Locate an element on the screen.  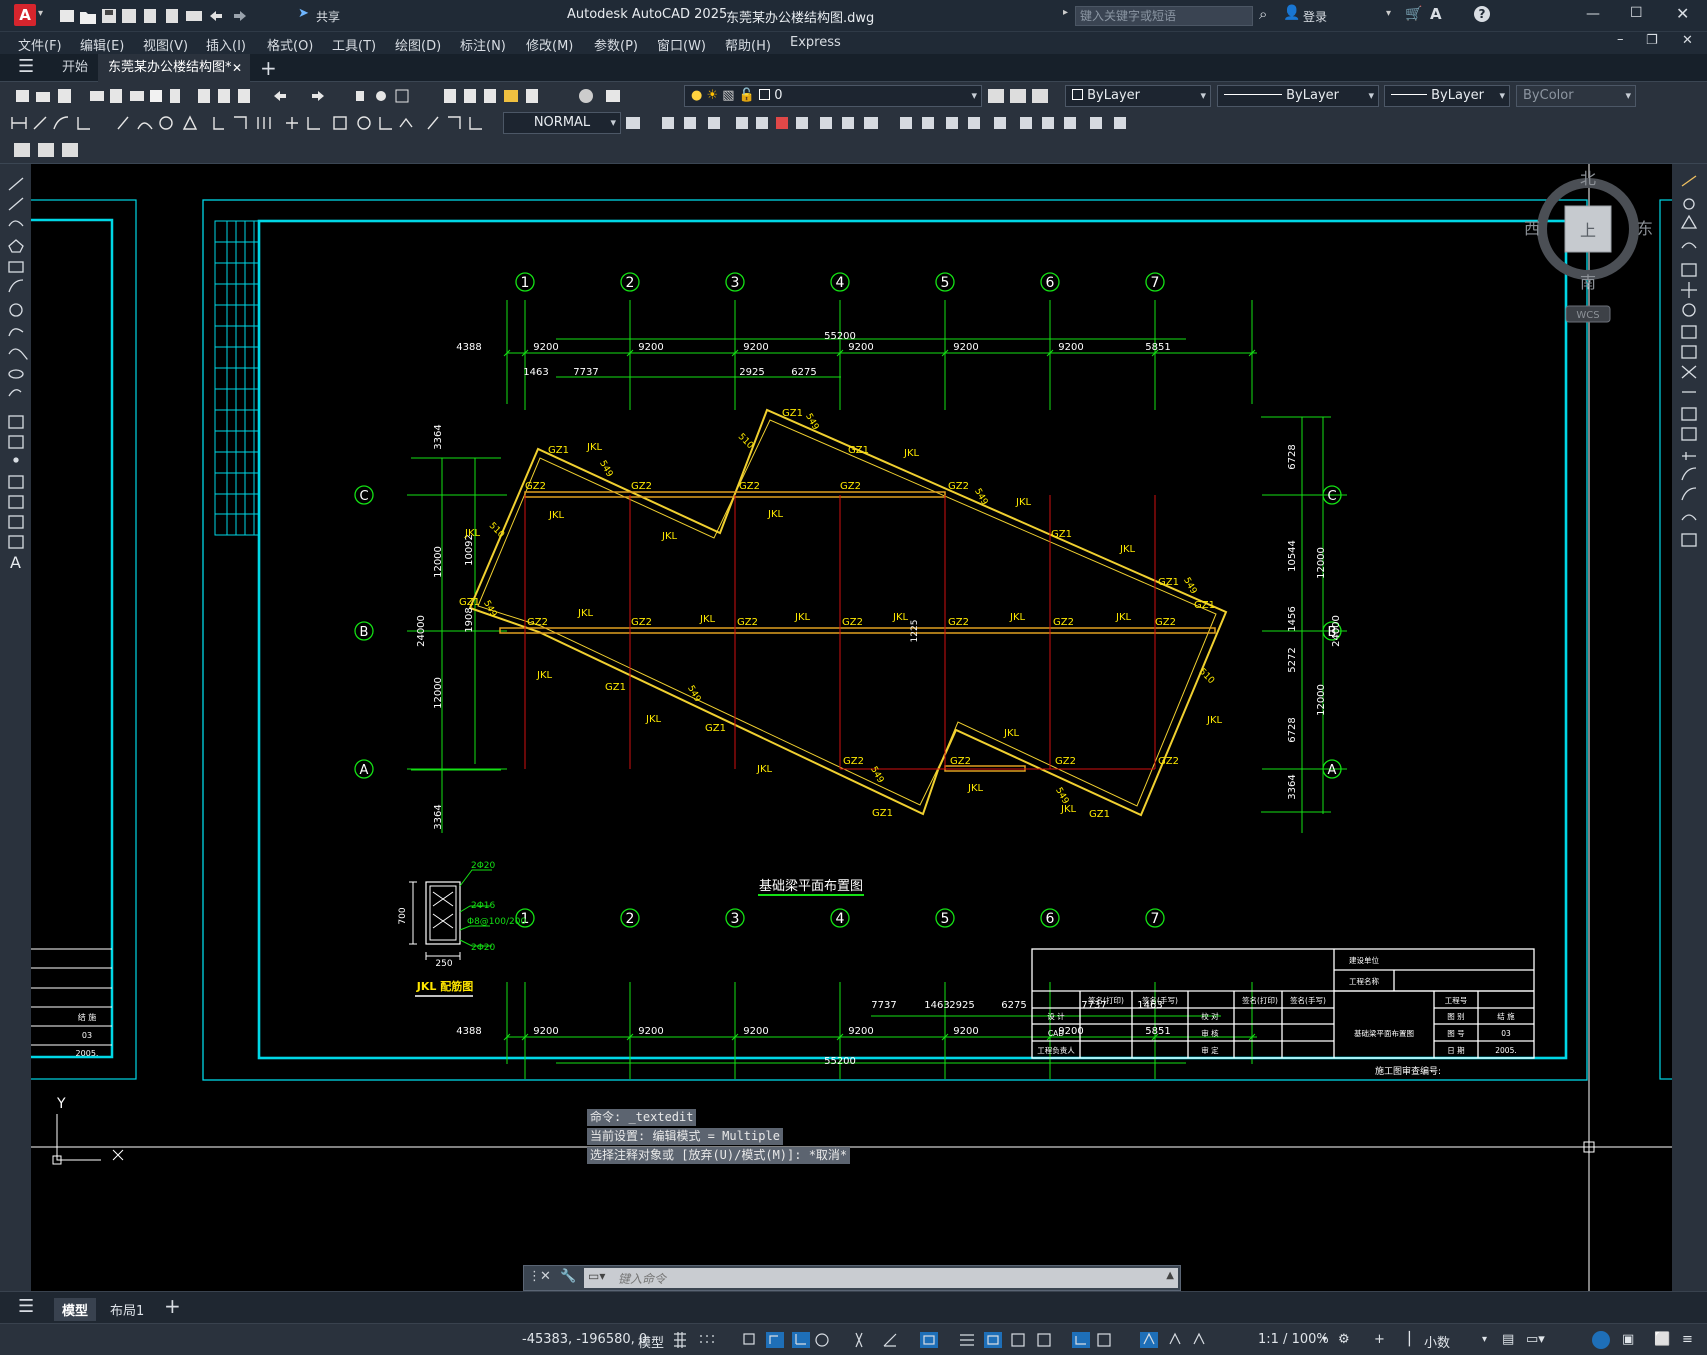
model-space-button: 模型 is located at coordinates (651, 1341).